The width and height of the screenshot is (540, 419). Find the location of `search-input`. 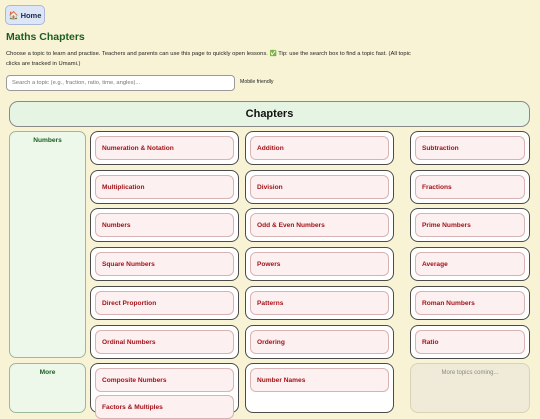

search-input is located at coordinates (120, 83).